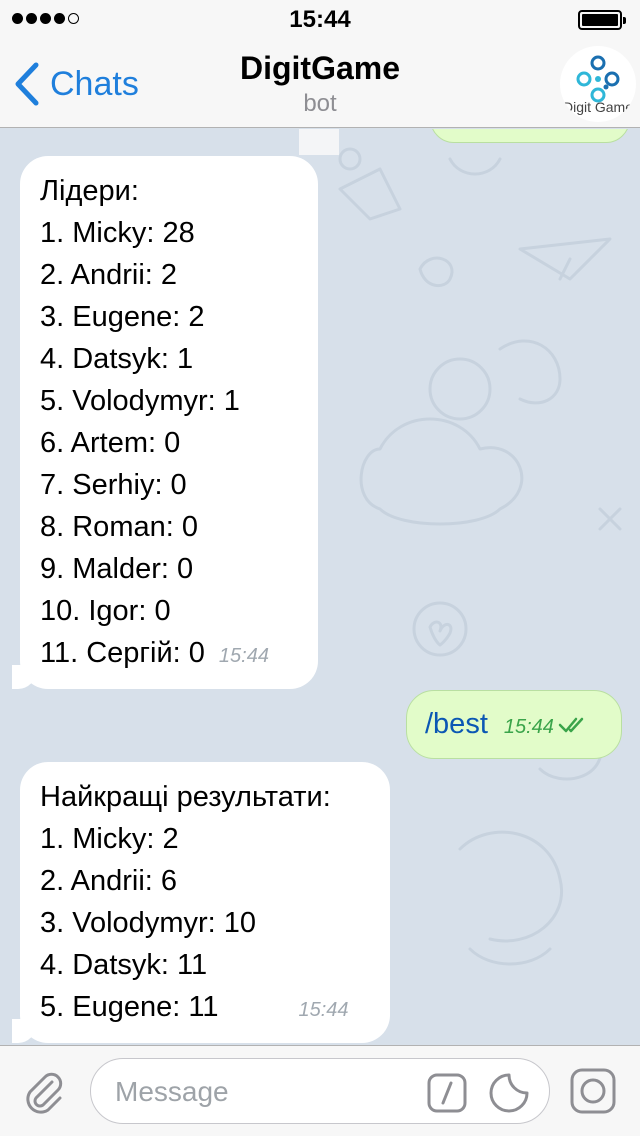 The width and height of the screenshot is (640, 1136). Describe the element at coordinates (530, 136) in the screenshot. I see `previous-outgoing-bubble` at that location.